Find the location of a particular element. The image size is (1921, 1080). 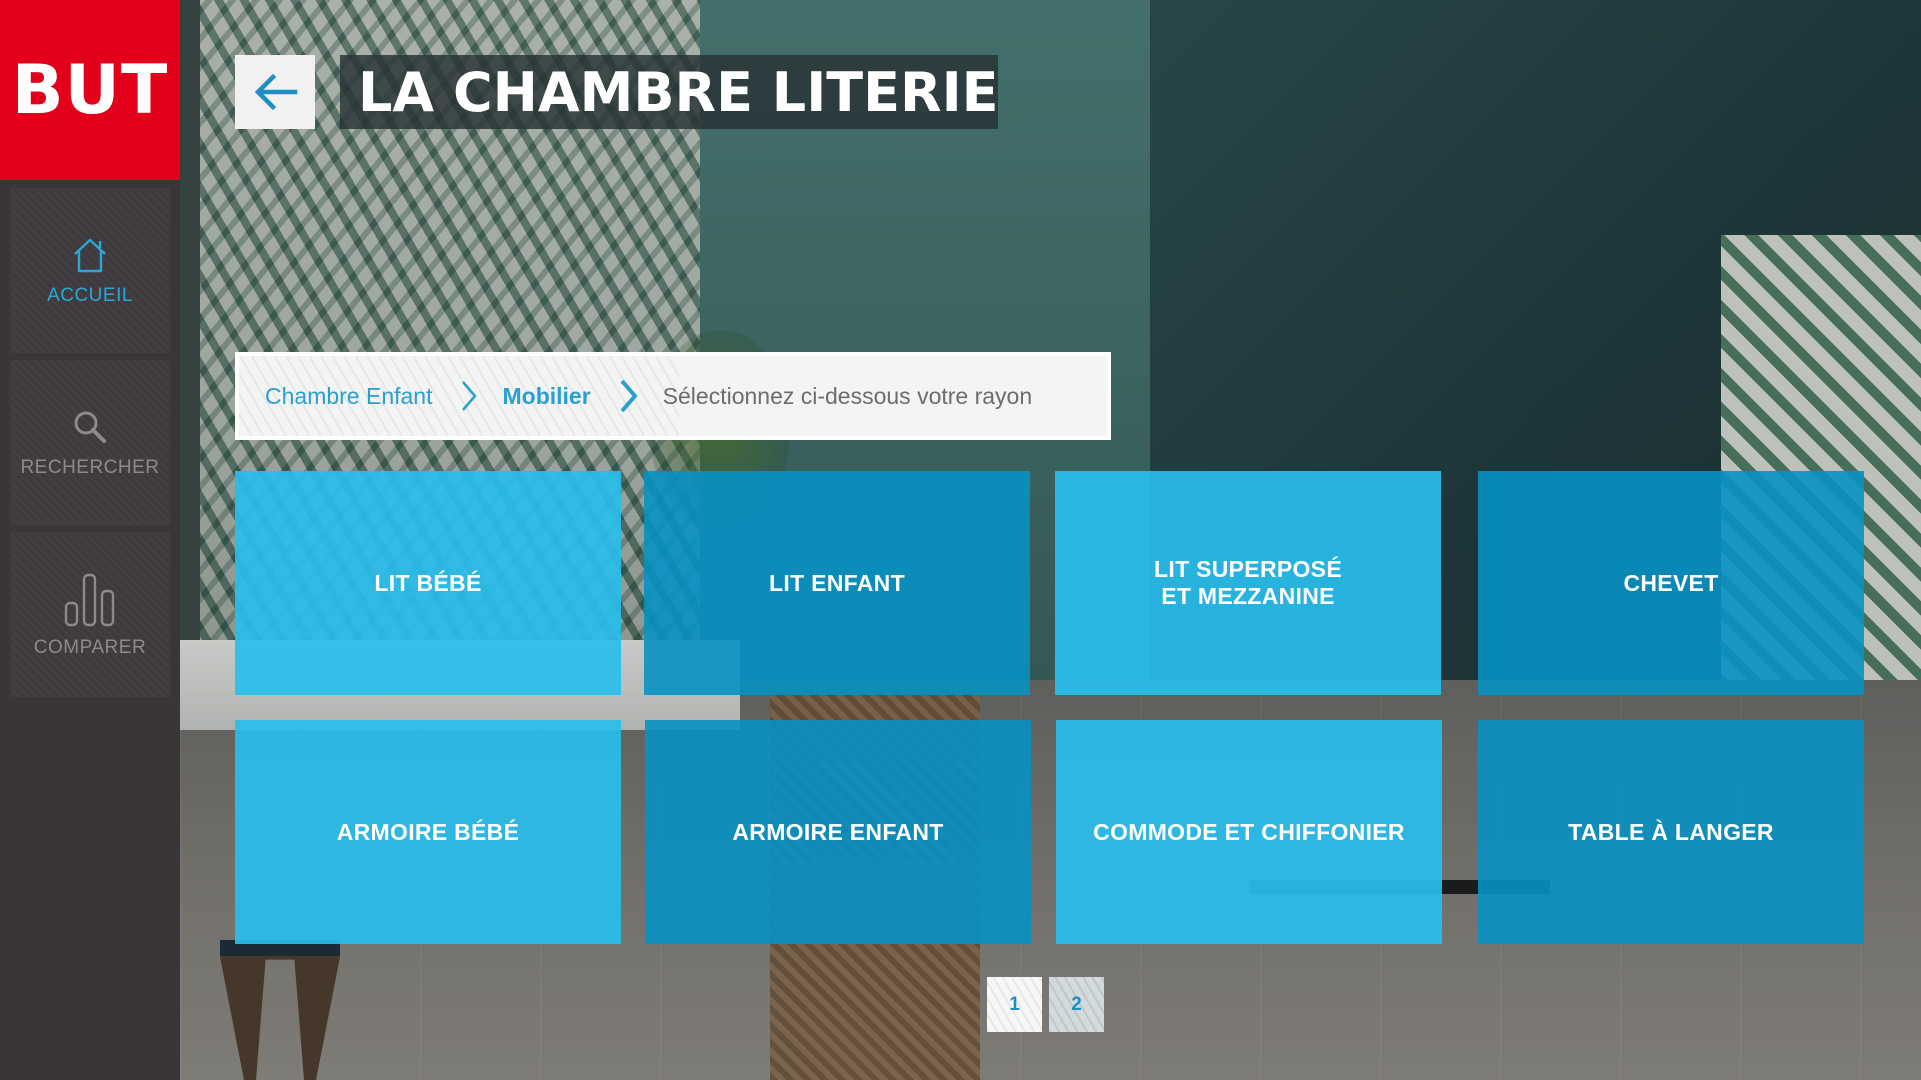

tile-label: ARMOIRE BÉBÉ is located at coordinates (428, 831).